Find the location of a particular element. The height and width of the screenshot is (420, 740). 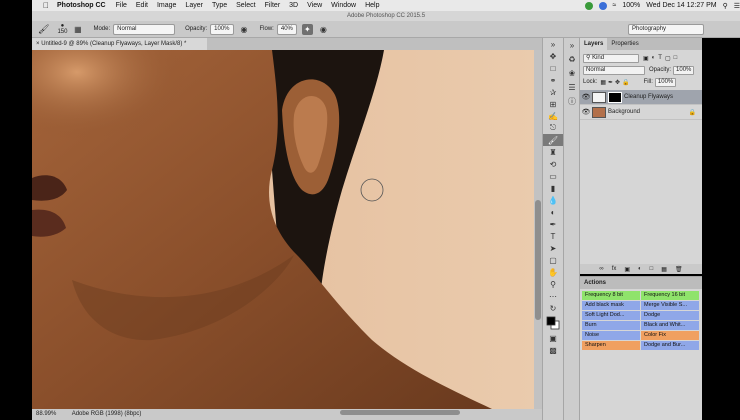

blur-tool-icon: 💧 is located at coordinates (553, 200).